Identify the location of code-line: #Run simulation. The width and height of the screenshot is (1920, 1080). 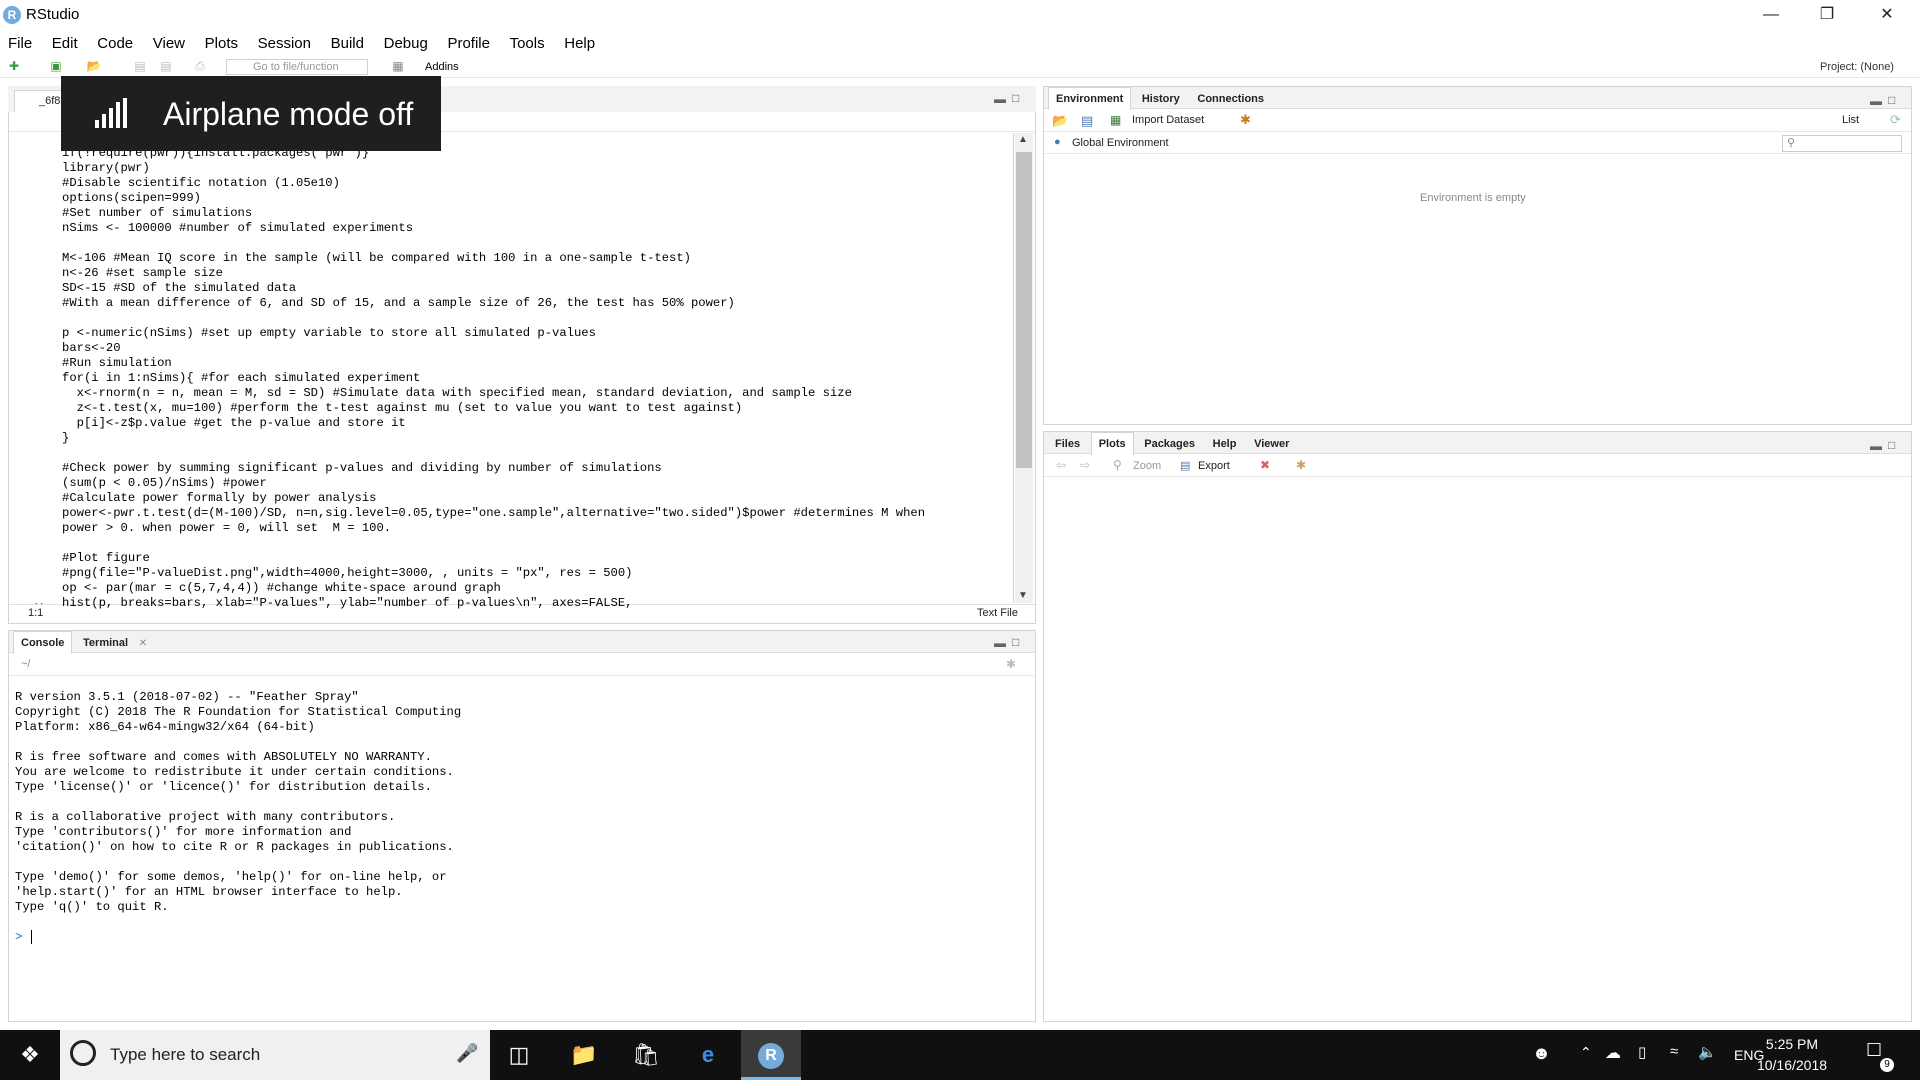
(117, 363).